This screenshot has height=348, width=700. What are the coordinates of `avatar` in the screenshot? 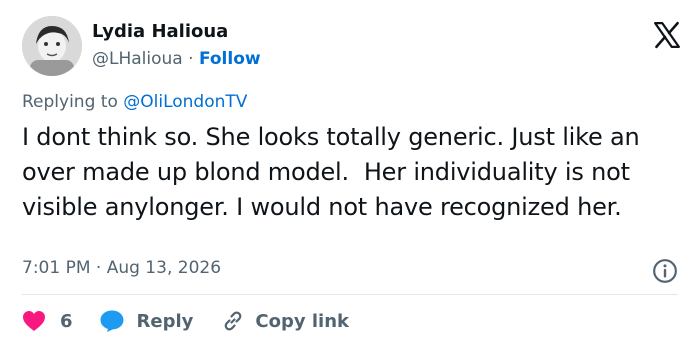 It's located at (52, 46).